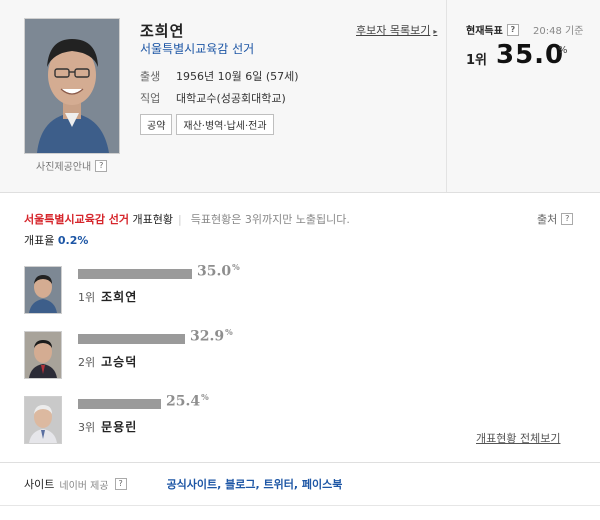 Image resolution: width=600 pixels, height=520 pixels. Describe the element at coordinates (119, 404) in the screenshot. I see `candidate-3-bar` at that location.